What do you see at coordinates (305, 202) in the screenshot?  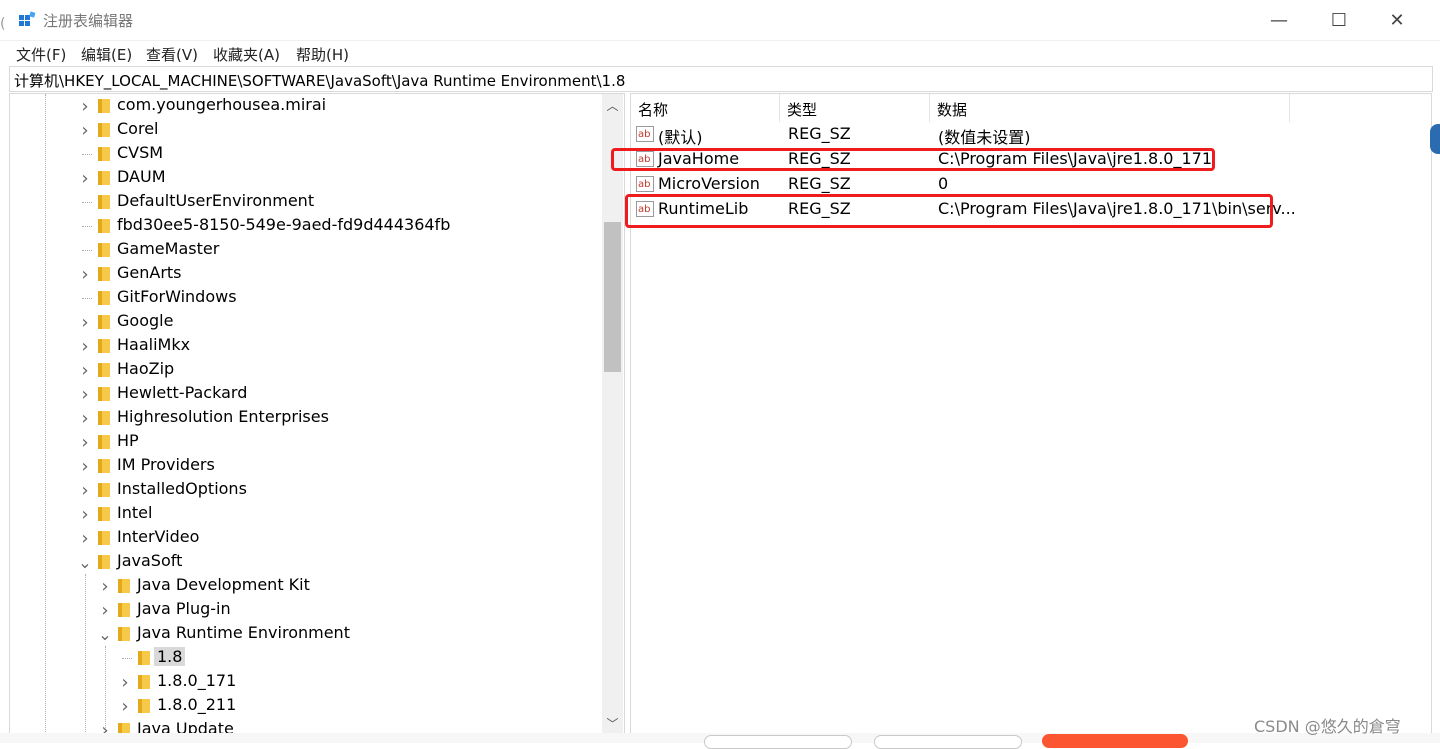 I see `tree-item: DefaultUserEnvironment` at bounding box center [305, 202].